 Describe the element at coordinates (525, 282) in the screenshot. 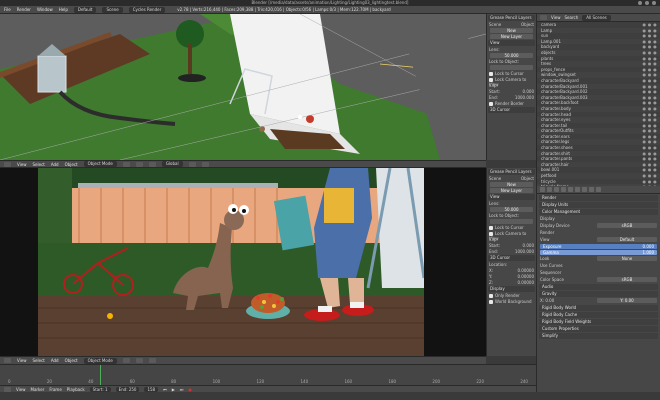

I see `cursor-z-value: 0.00000` at that location.